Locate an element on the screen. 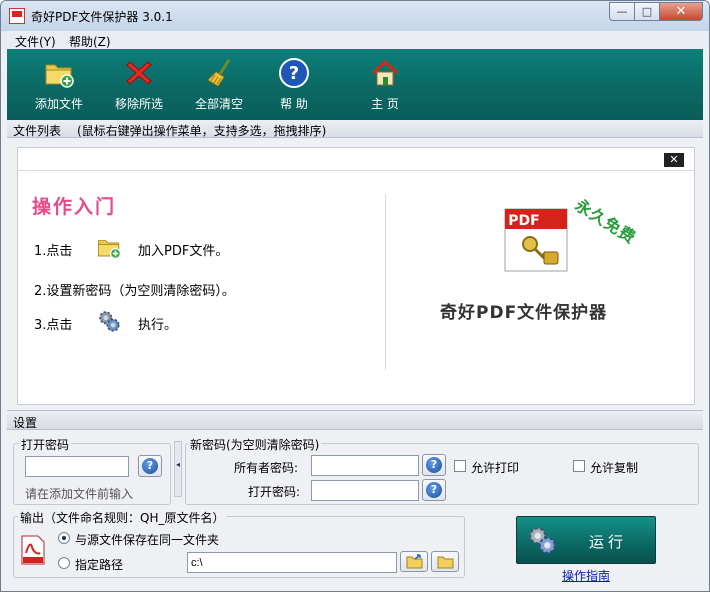 This screenshot has width=710, height=592. file-list-hint: (鼠标右键弹出操作菜单，支持多选，拖拽排序) is located at coordinates (202, 131).